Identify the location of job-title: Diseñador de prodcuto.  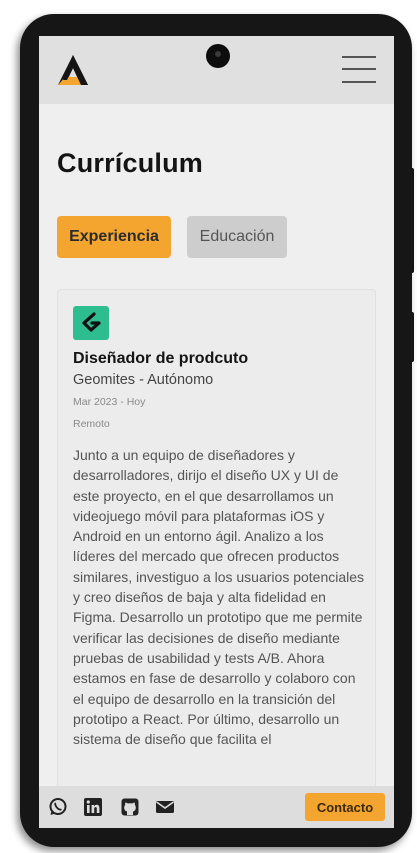
(161, 358).